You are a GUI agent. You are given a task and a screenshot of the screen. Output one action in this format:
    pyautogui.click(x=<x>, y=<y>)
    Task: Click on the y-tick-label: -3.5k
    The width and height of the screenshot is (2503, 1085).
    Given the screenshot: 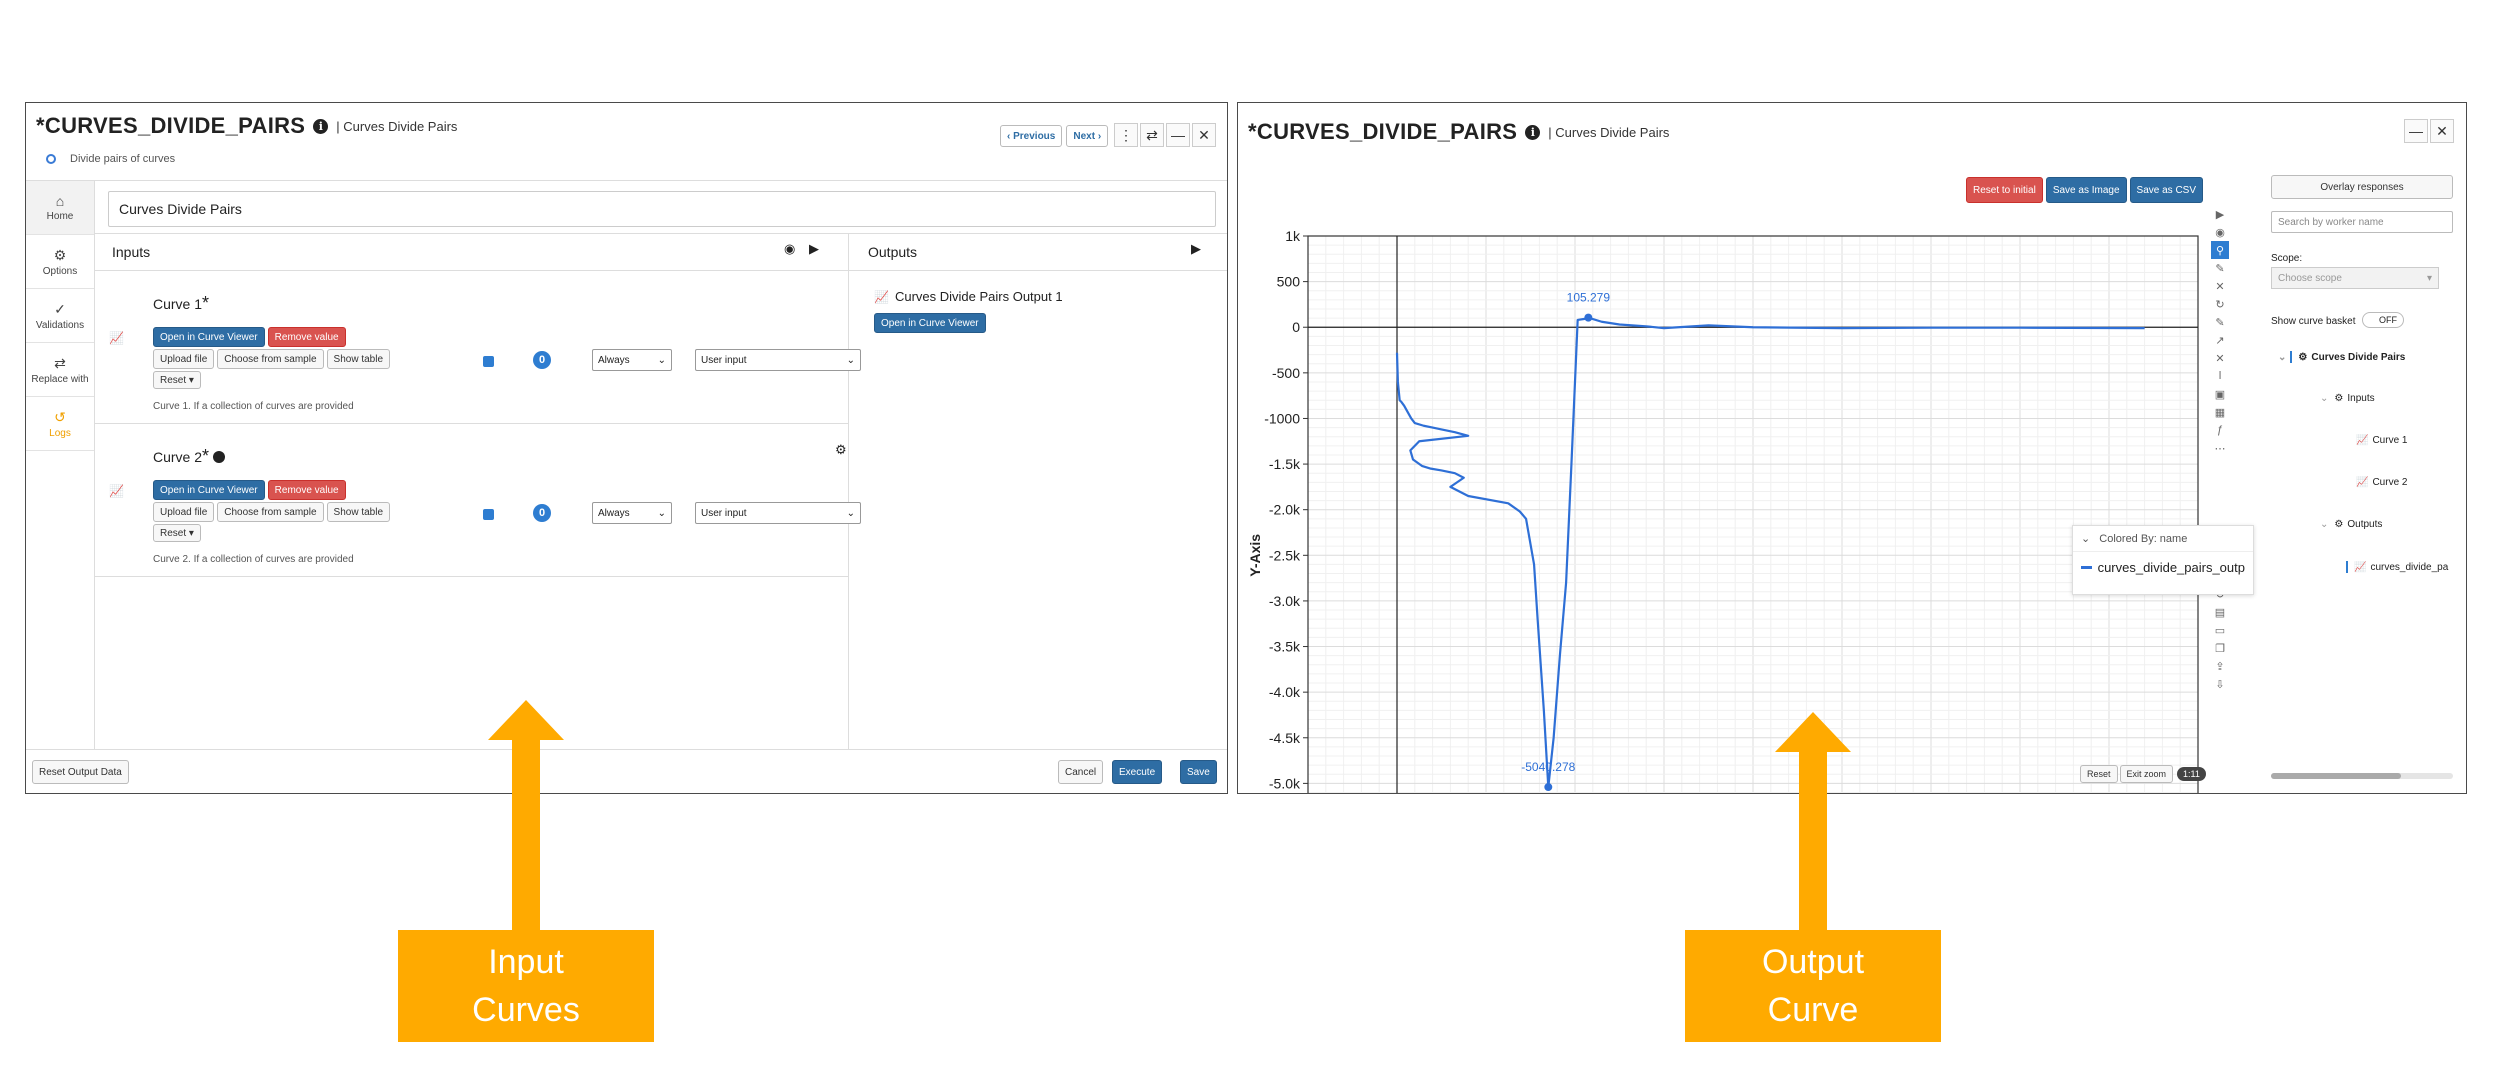 What is the action you would take?
    pyautogui.click(x=1285, y=647)
    